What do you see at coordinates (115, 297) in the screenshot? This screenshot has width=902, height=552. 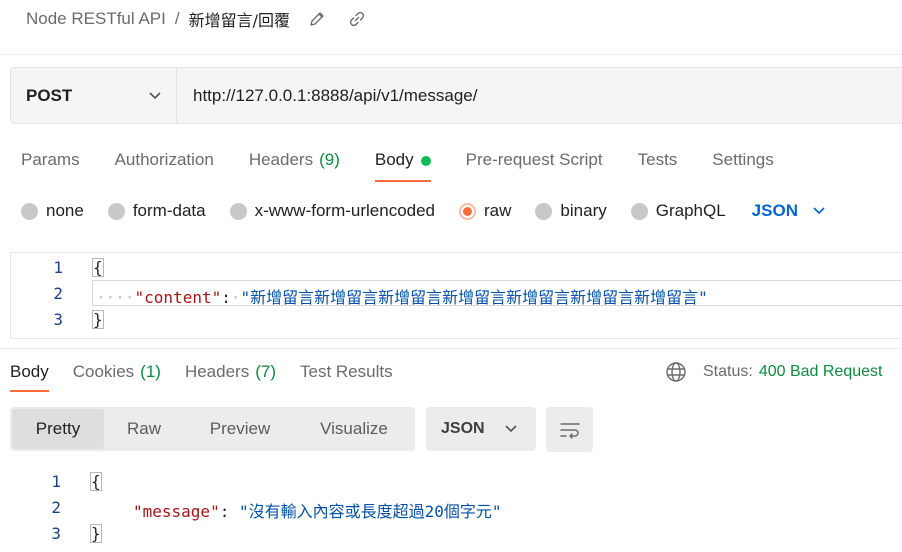 I see `indent-whitespace: ····` at bounding box center [115, 297].